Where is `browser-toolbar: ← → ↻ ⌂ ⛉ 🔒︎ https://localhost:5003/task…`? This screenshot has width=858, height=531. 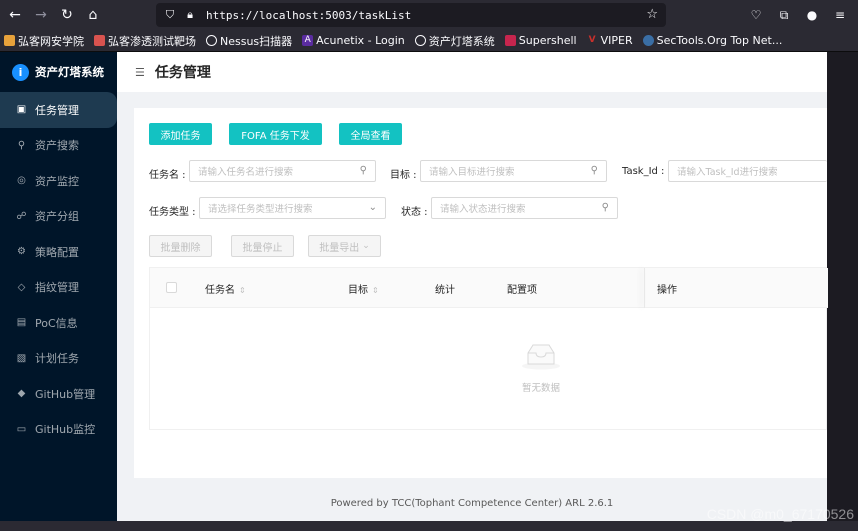
browser-toolbar: ← → ↻ ⌂ ⛉ 🔒︎ https://localhost:5003/task… is located at coordinates (429, 15).